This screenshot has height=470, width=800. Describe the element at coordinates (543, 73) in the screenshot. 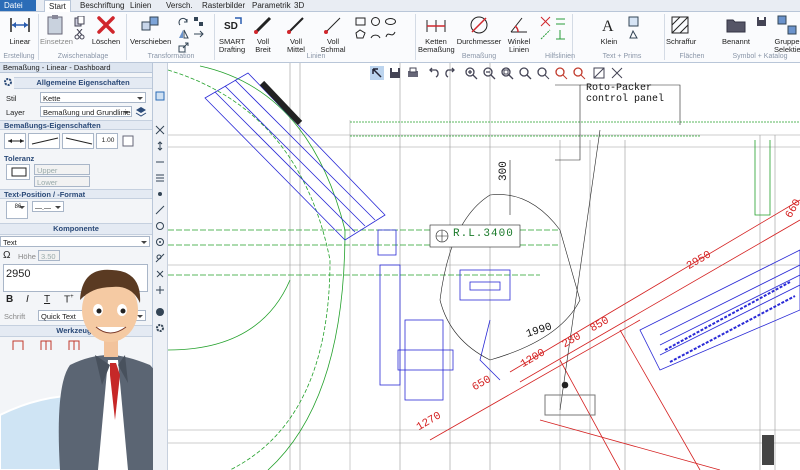

I see `zoom-previous-icon` at that location.